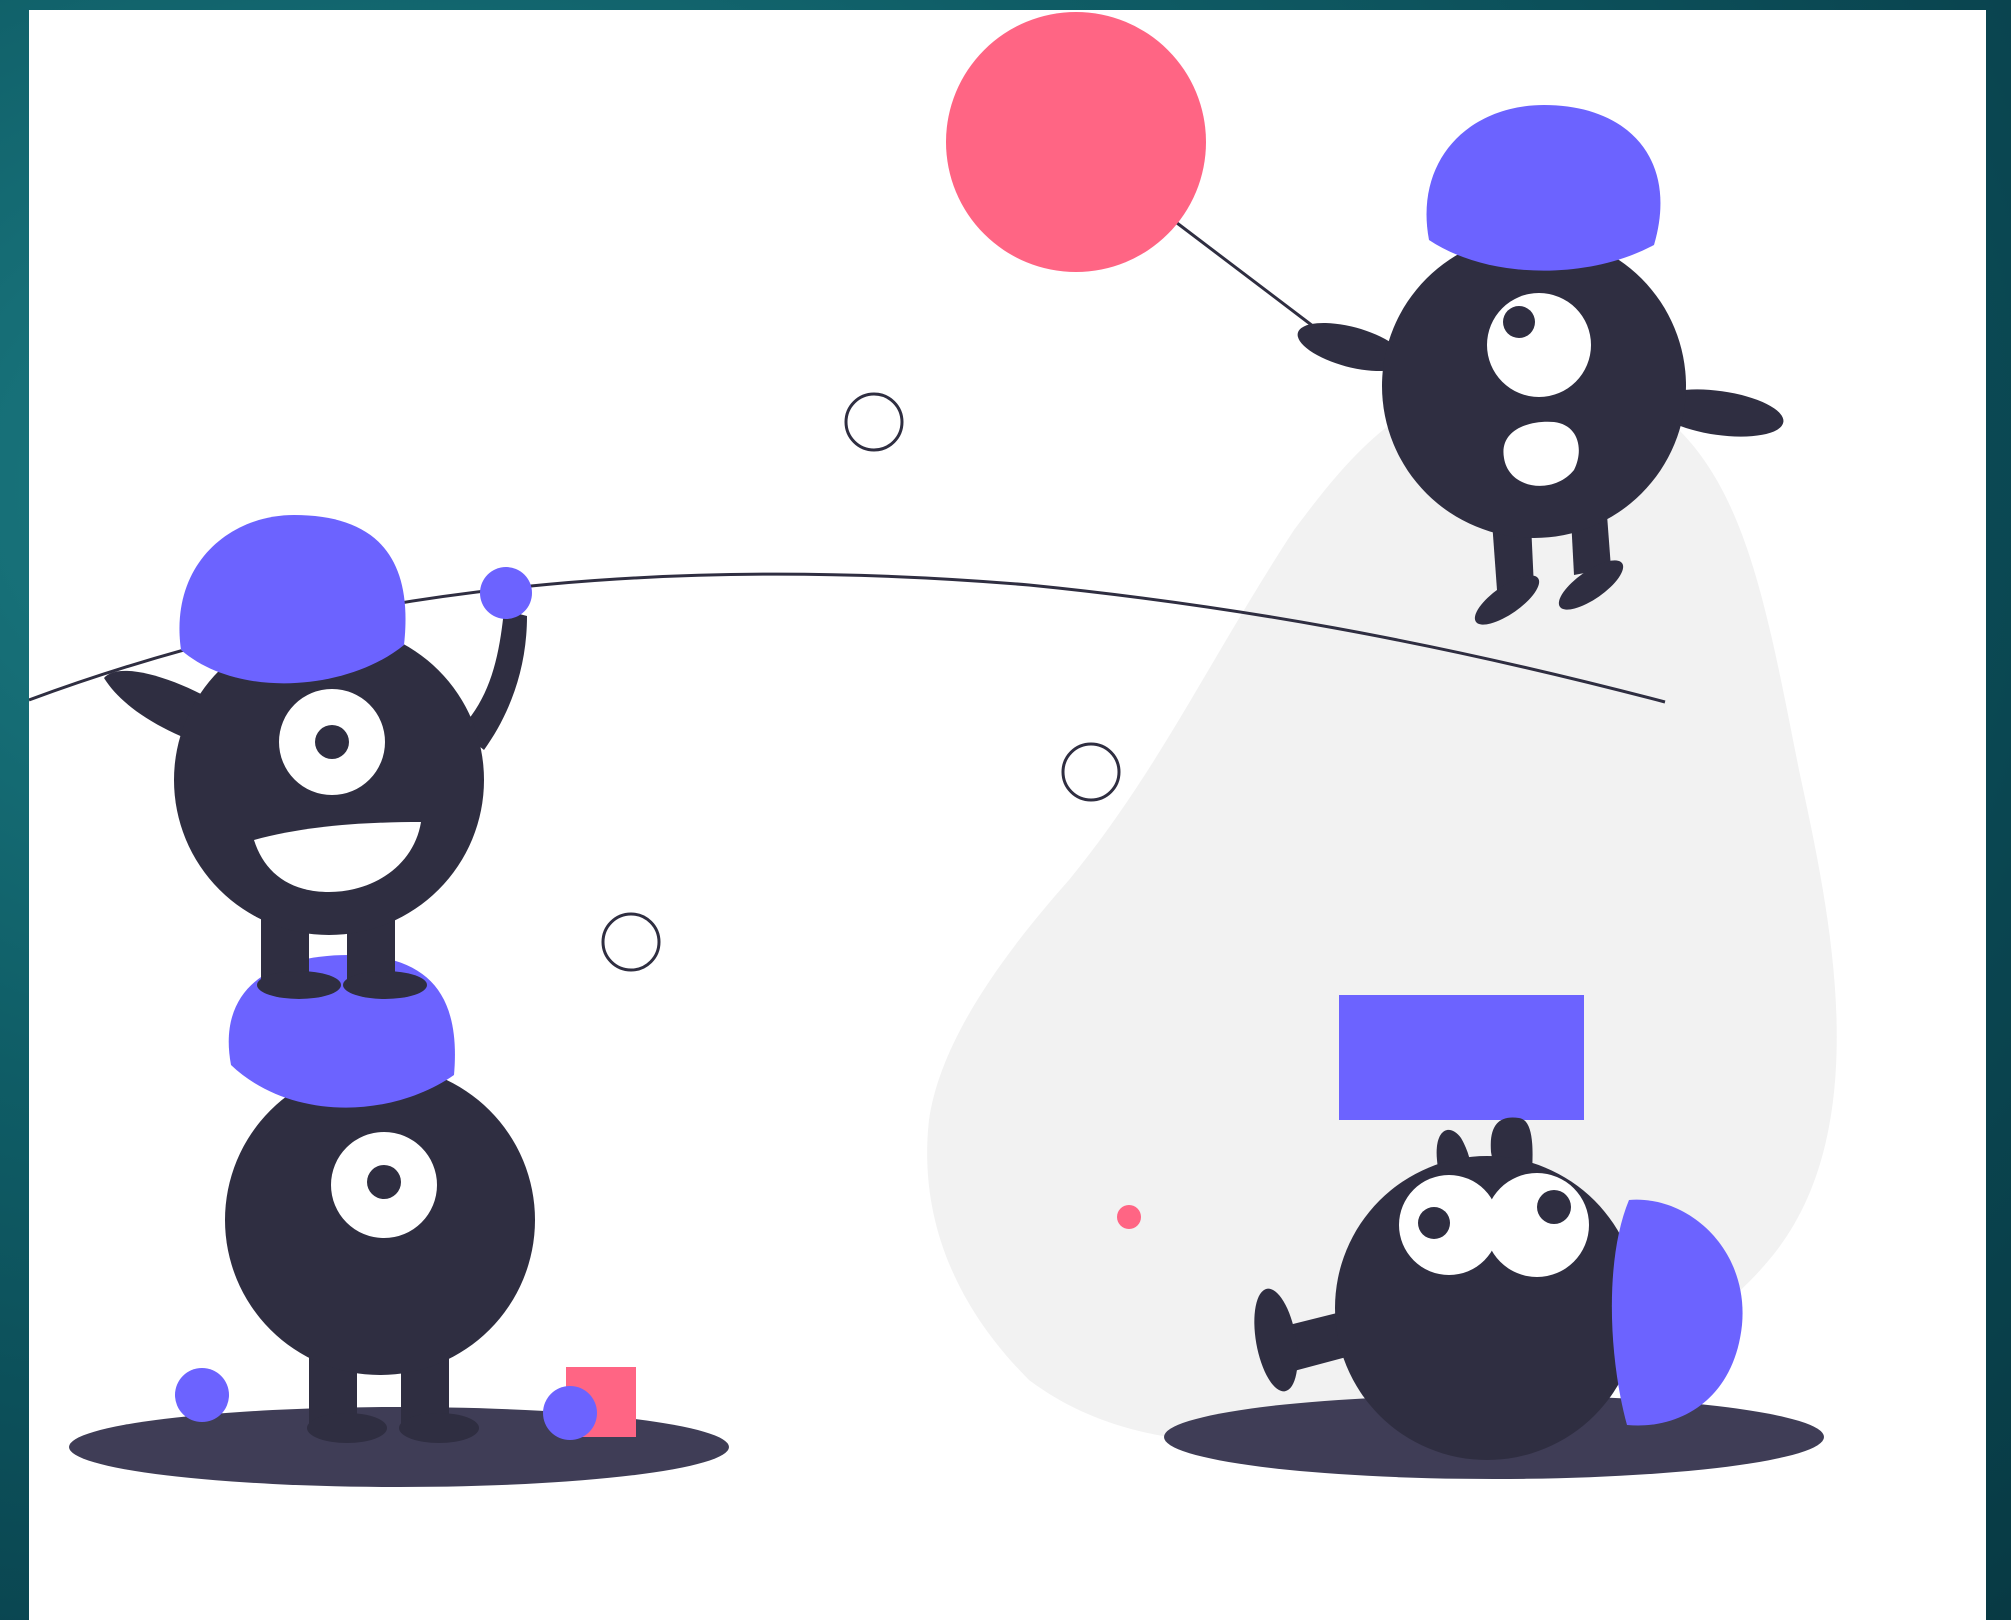  I want to click on ball-left, so click(202, 1395).